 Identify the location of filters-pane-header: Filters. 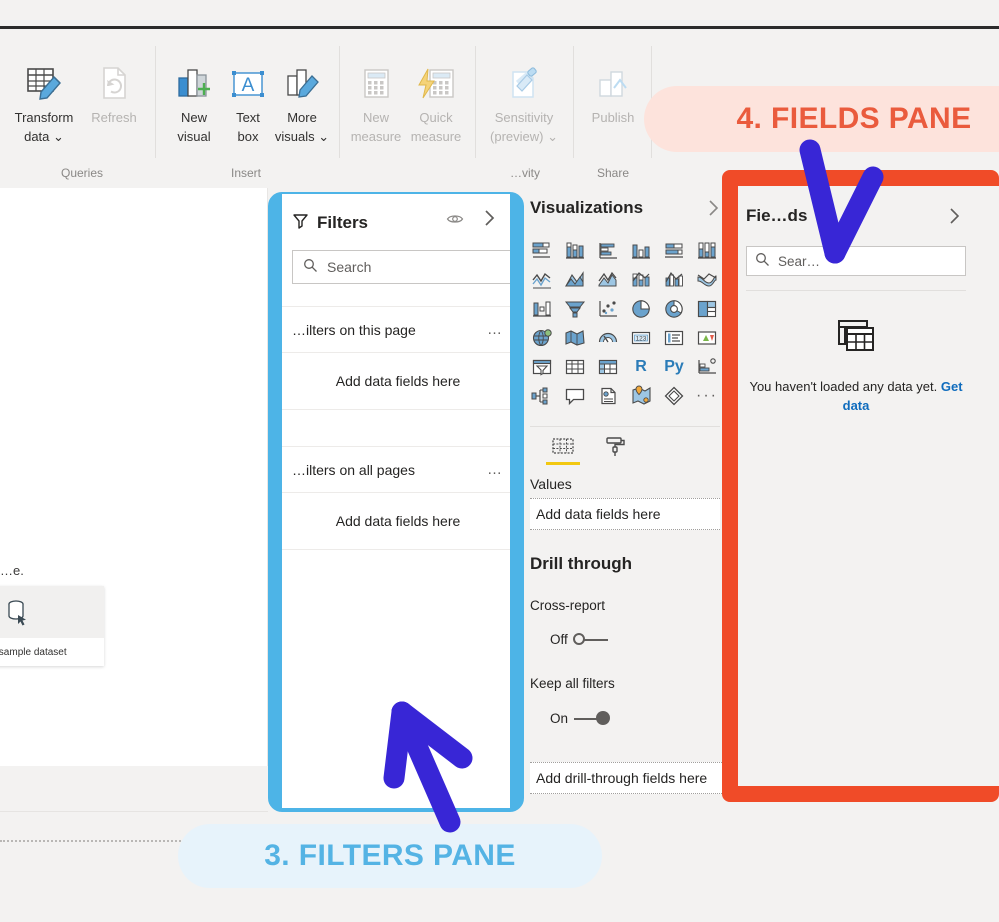
(397, 223).